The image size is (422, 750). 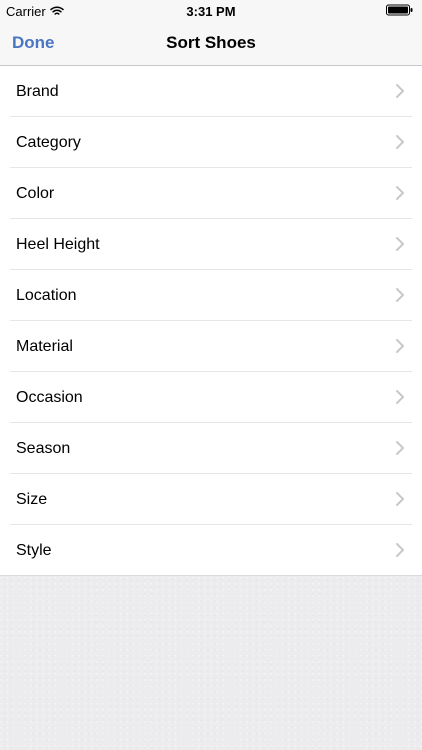 I want to click on sort-option-label: Material, so click(x=44, y=346).